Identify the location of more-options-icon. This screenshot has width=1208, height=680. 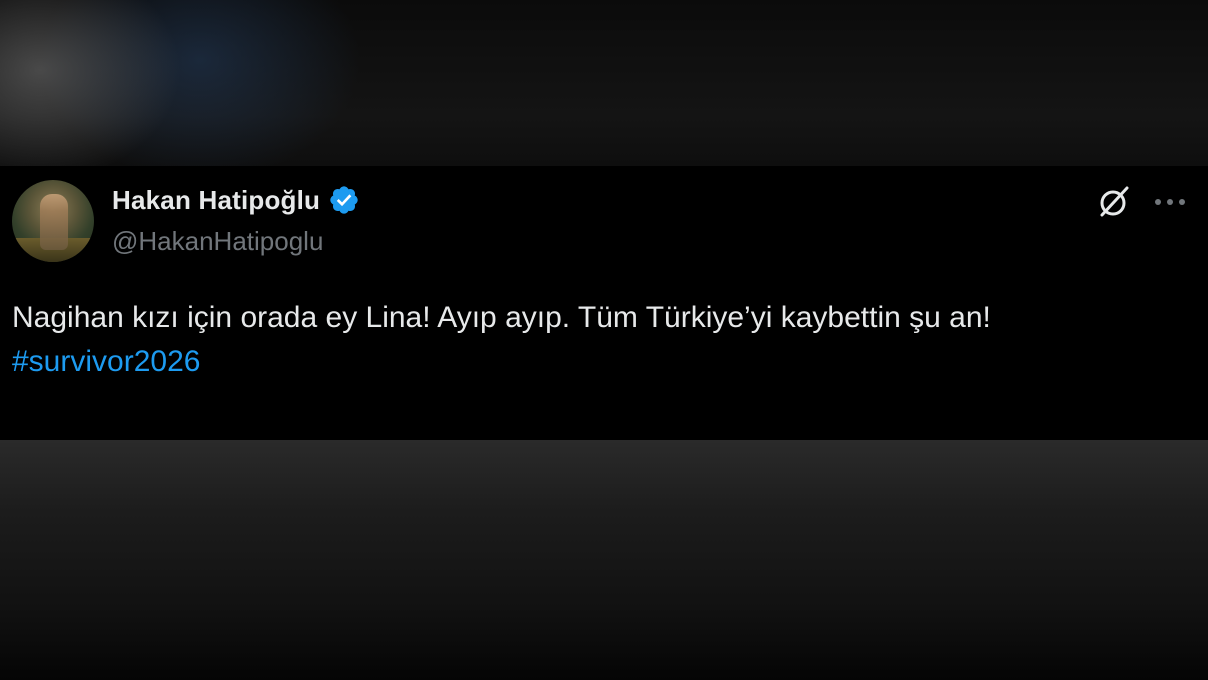
(1170, 202).